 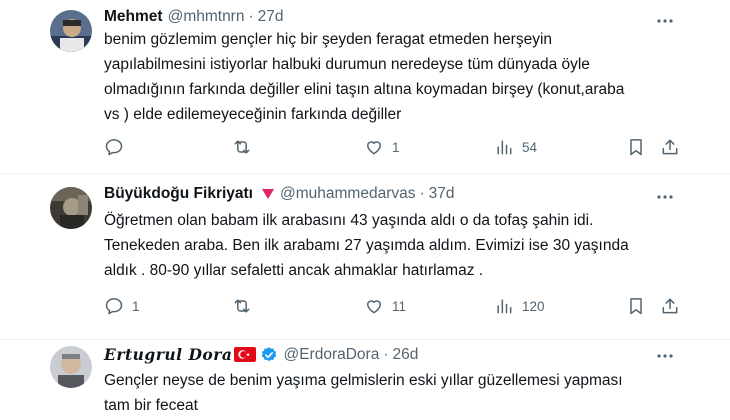 I want to click on tweet-actions: 1 11 120, so click(x=365, y=308).